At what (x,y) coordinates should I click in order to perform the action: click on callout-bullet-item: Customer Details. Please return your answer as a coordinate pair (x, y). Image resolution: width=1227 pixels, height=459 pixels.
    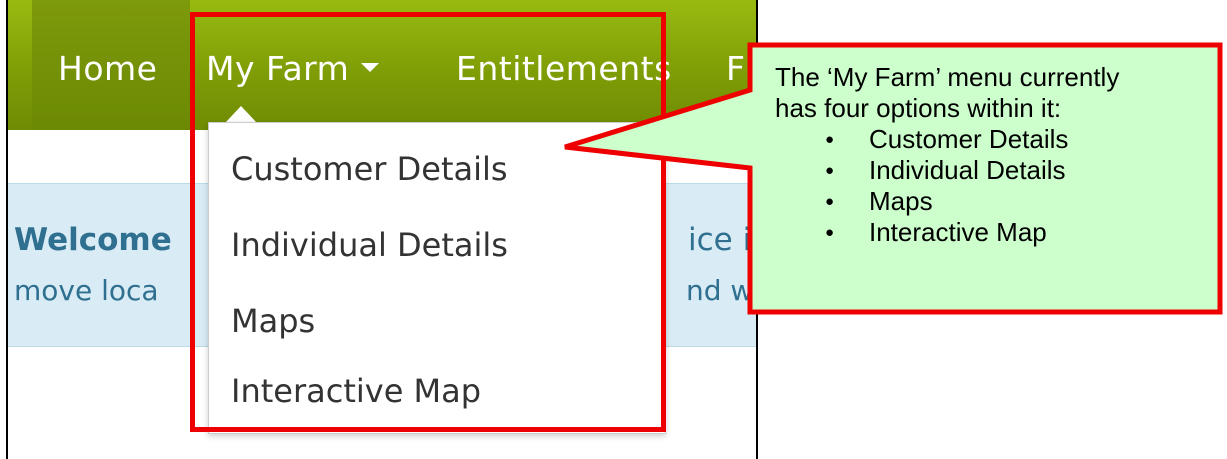
    Looking at the image, I should click on (995, 139).